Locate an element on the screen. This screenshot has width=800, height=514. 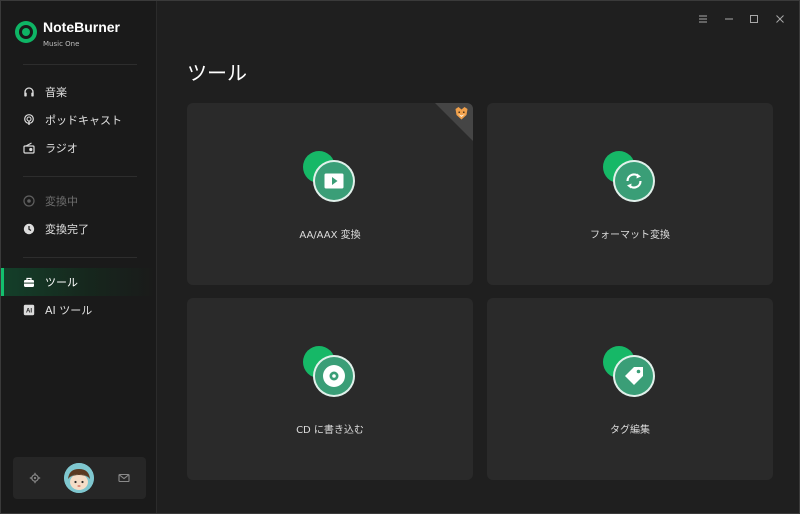
sidebar-item-tools: ツール is located at coordinates (78, 282).